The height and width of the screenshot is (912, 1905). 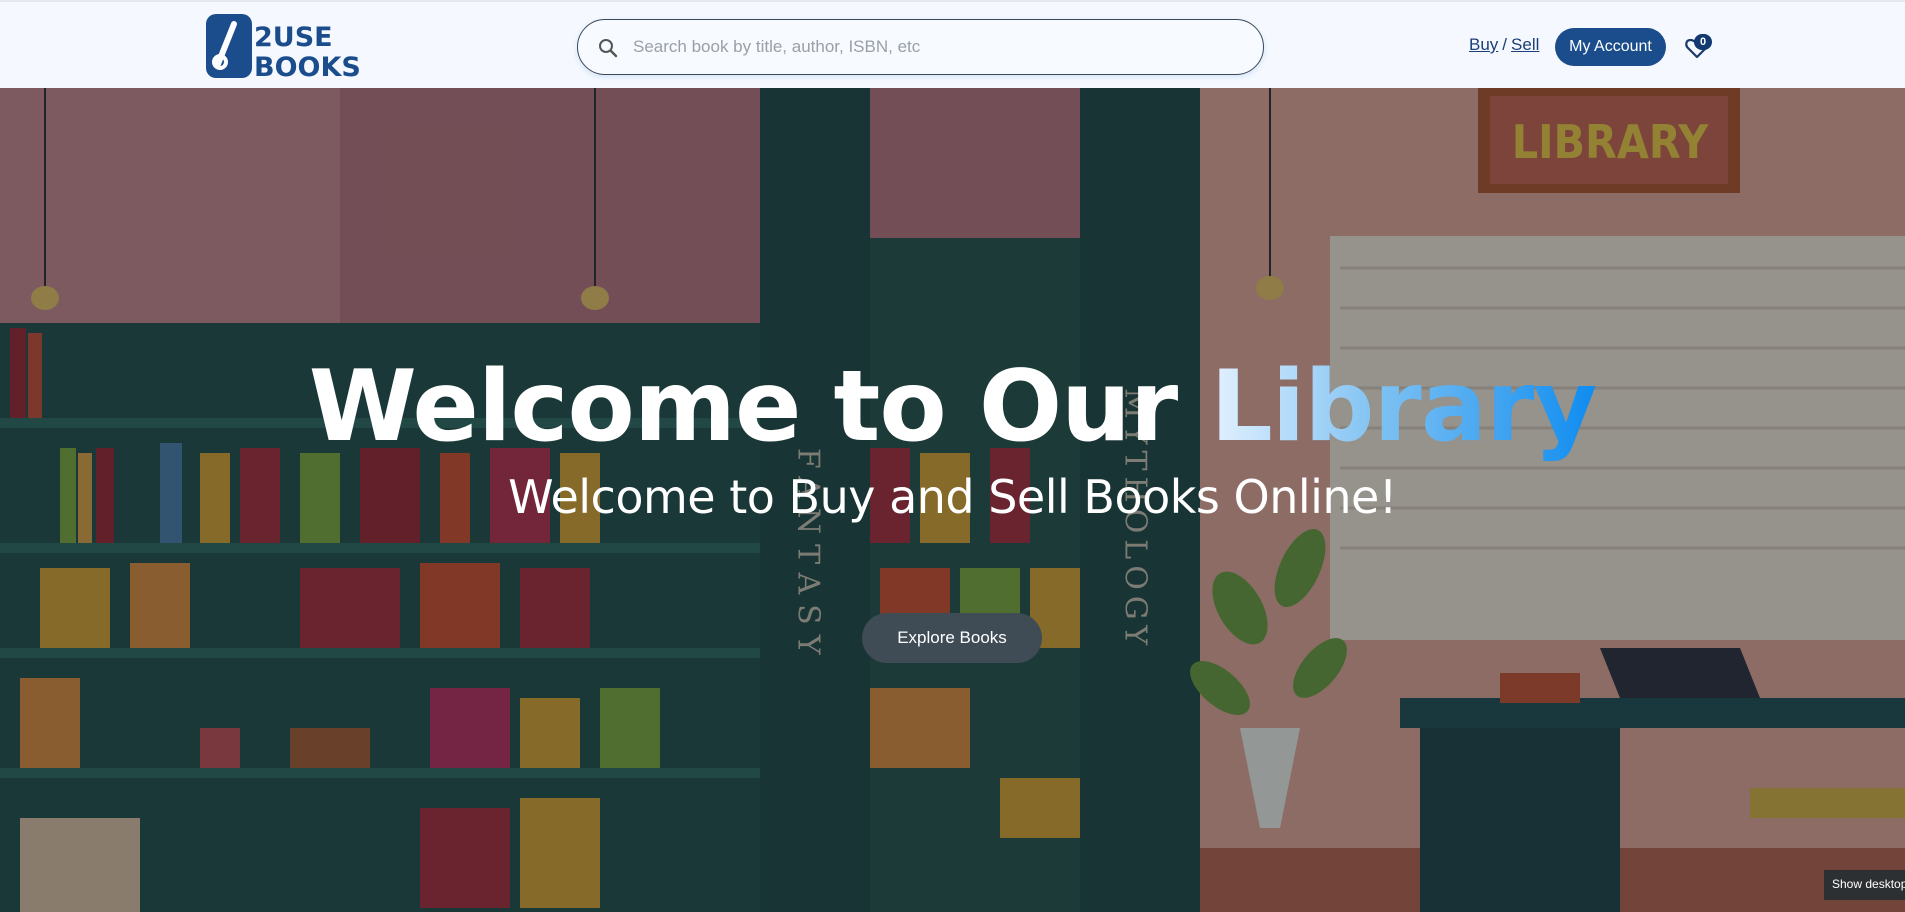 I want to click on search-bar, so click(x=920, y=47).